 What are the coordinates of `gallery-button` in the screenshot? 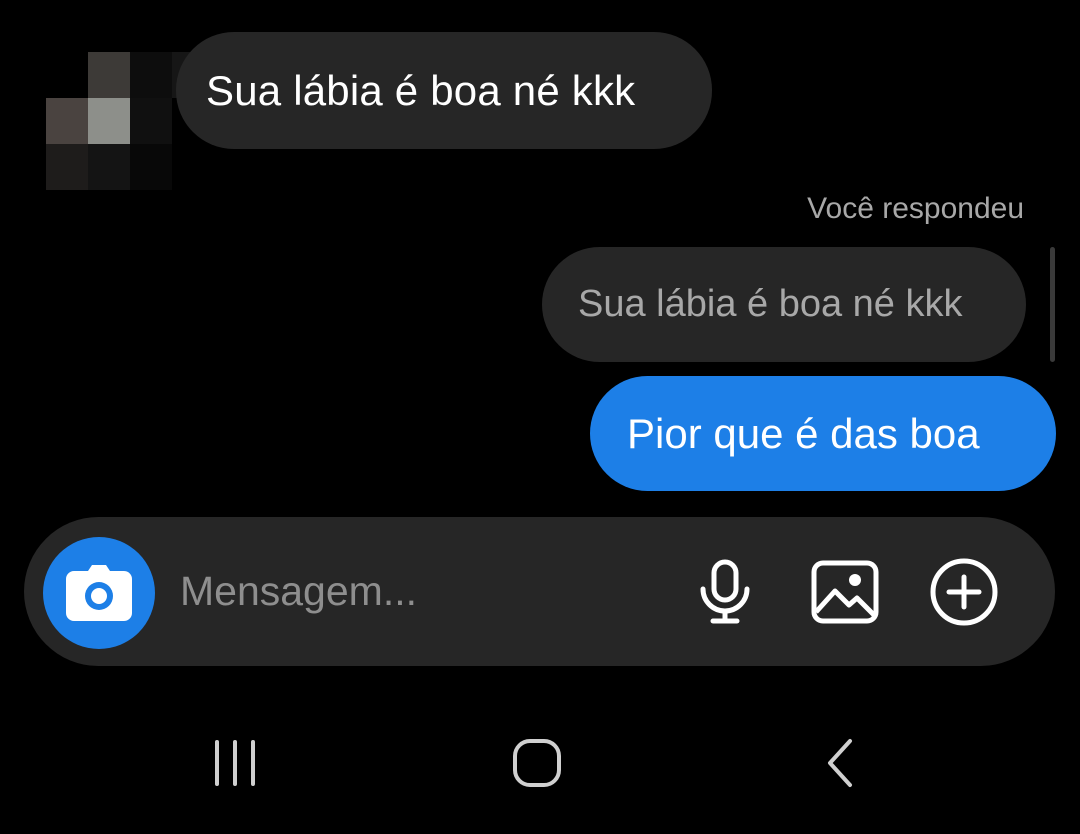 It's located at (845, 592).